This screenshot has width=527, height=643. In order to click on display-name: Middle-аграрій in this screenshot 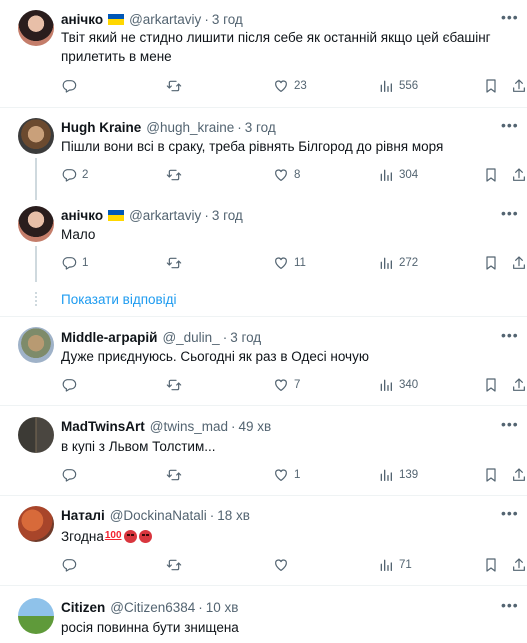, I will do `click(109, 337)`.